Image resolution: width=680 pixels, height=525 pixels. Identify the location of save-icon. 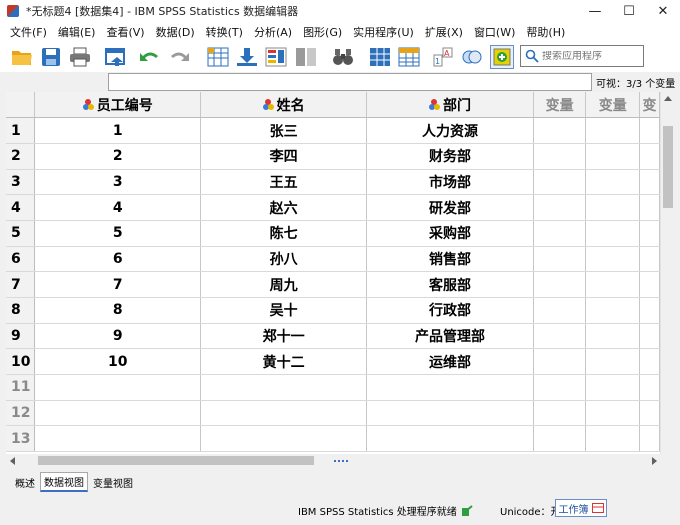
(51, 57).